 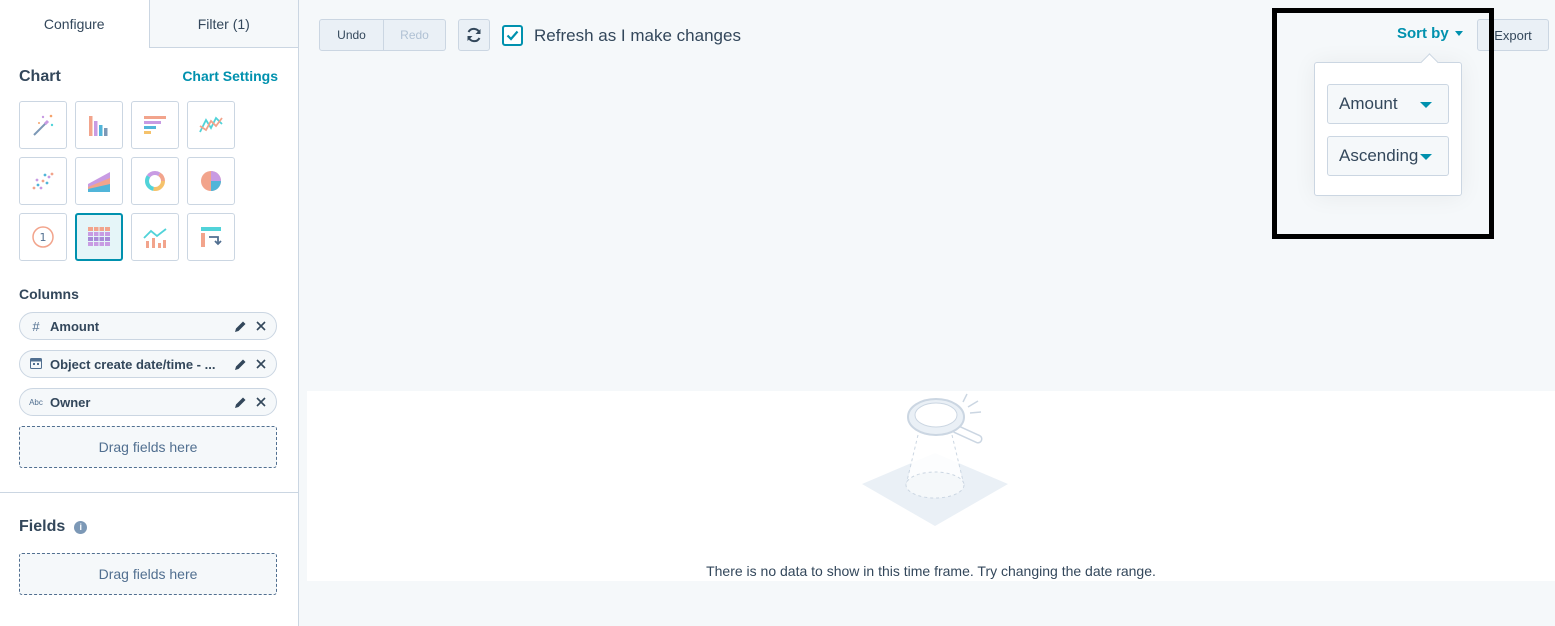 I want to click on export-button: Export, so click(x=1513, y=35).